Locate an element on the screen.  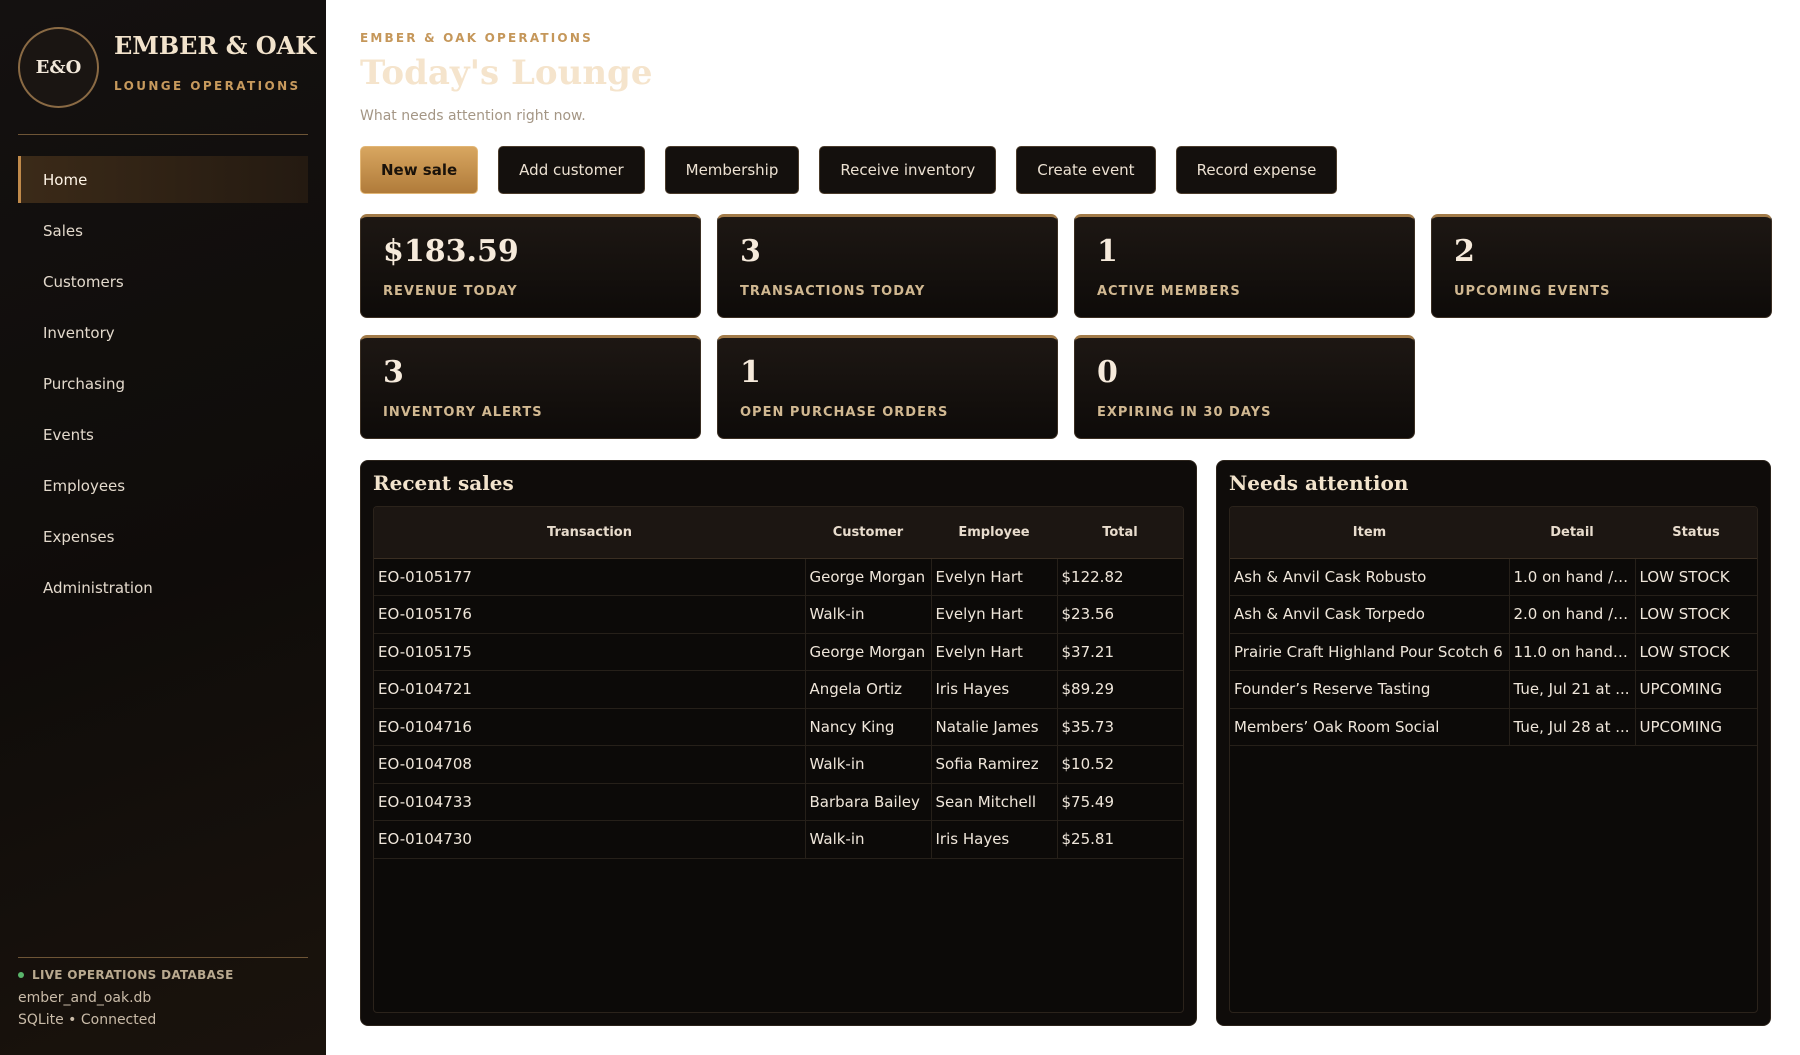
add-customer-button: Add customer is located at coordinates (571, 170).